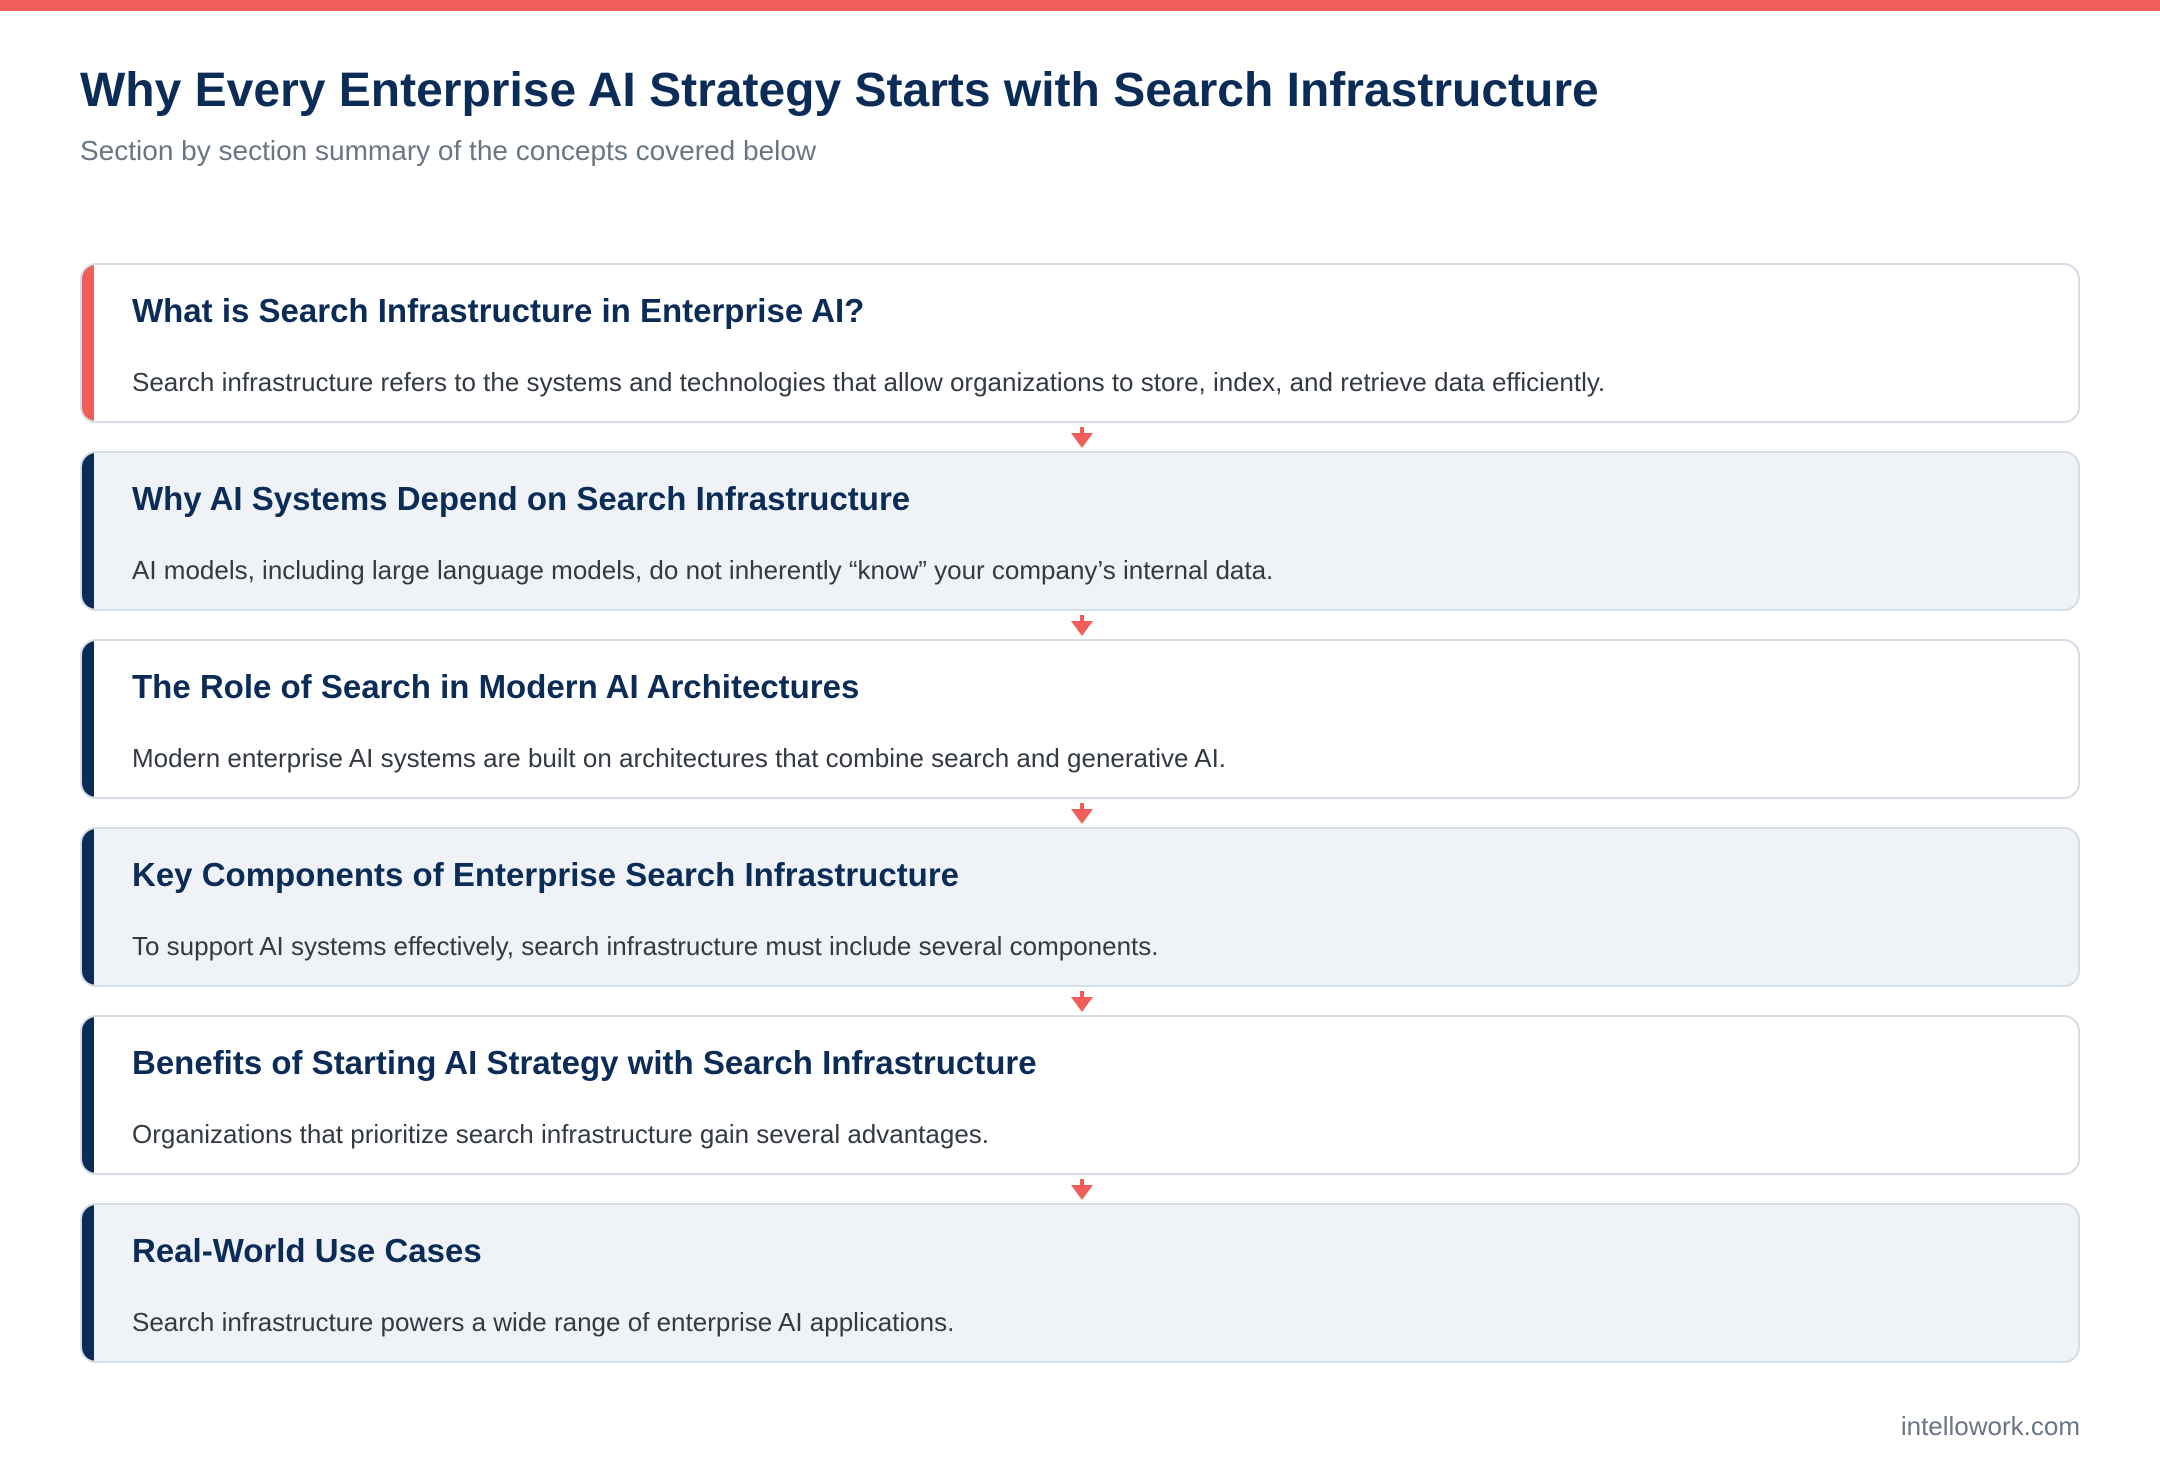 This screenshot has width=2160, height=1476. Describe the element at coordinates (1990, 1426) in the screenshot. I see `footer-site-link: intellowork.com` at that location.